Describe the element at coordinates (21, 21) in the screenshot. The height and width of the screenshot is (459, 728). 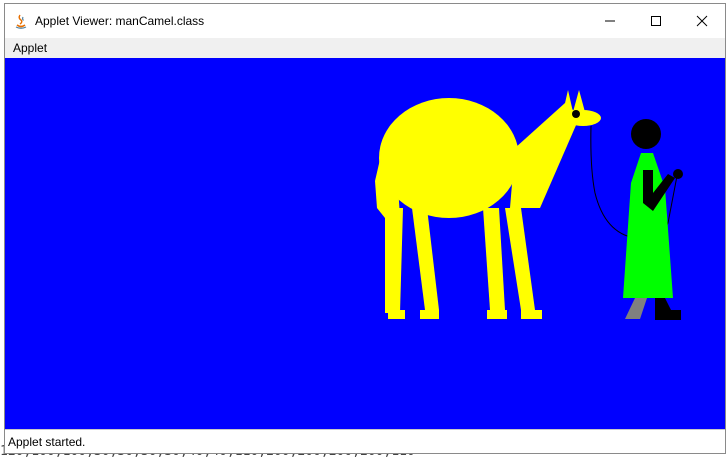
I see `java-icon` at that location.